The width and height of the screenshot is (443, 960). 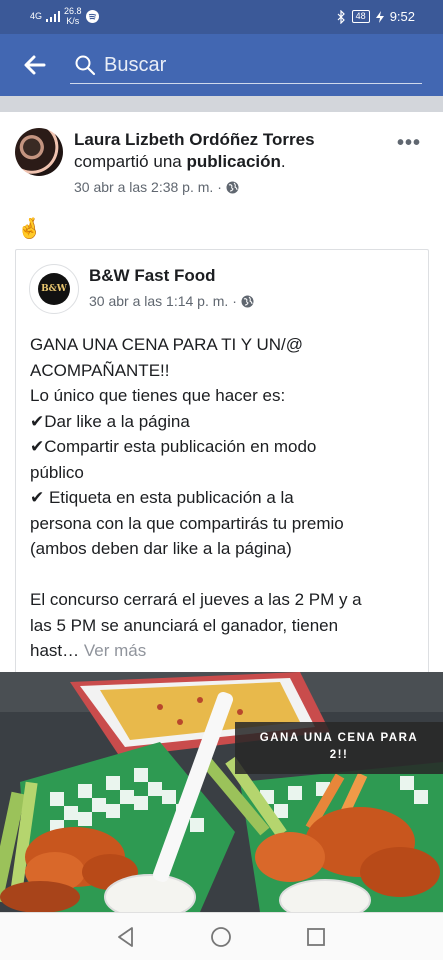 What do you see at coordinates (225, 422) in the screenshot?
I see `check-item: ✔Dar like a la página` at bounding box center [225, 422].